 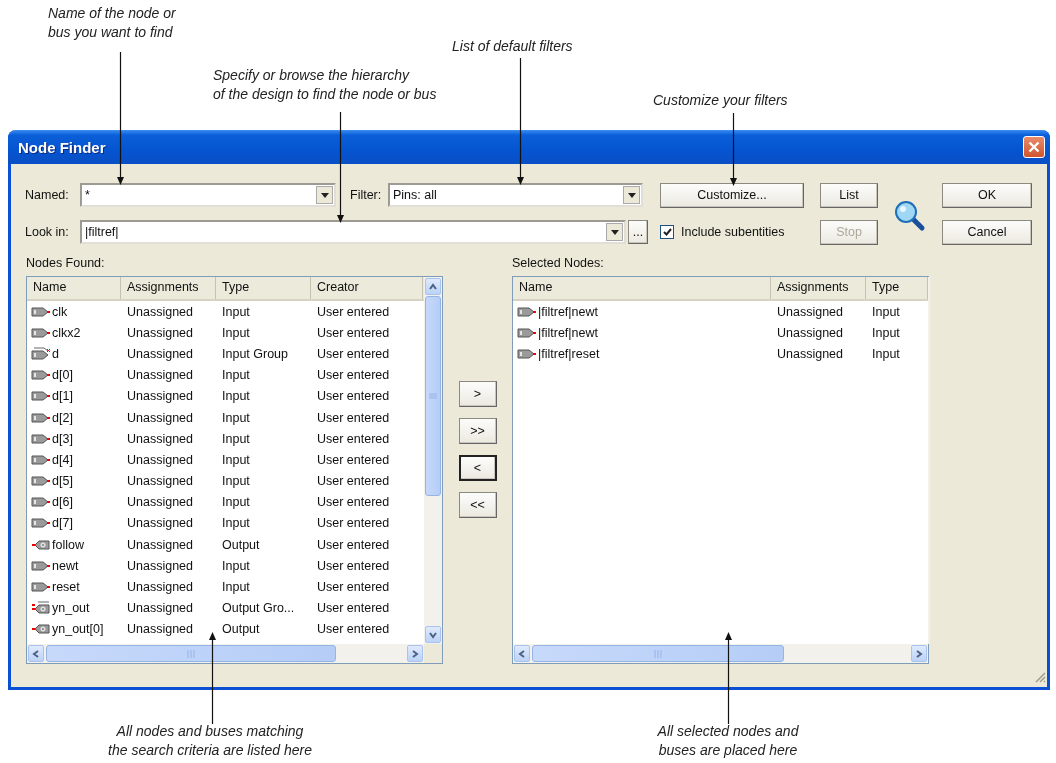 I want to click on transfer-button: <<, so click(x=477, y=505).